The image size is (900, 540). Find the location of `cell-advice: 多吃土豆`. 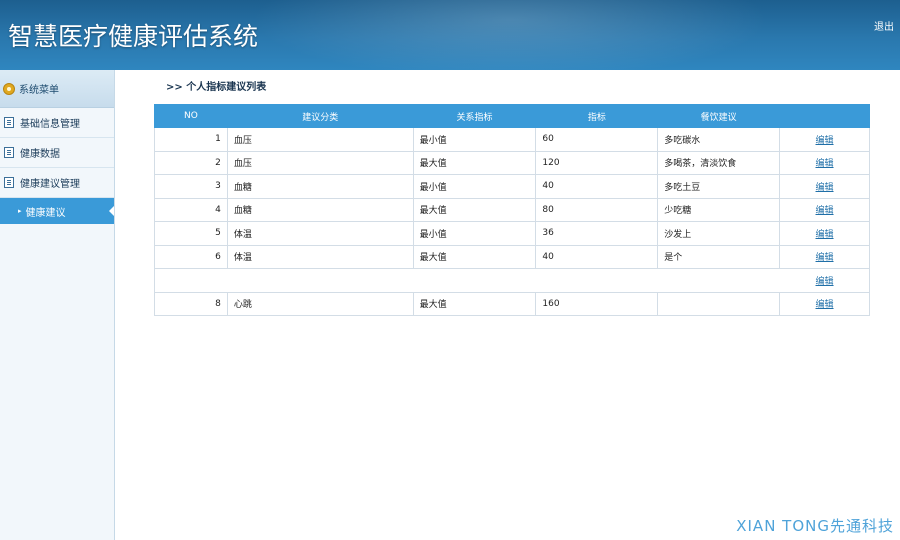

cell-advice: 多吃土豆 is located at coordinates (719, 186).